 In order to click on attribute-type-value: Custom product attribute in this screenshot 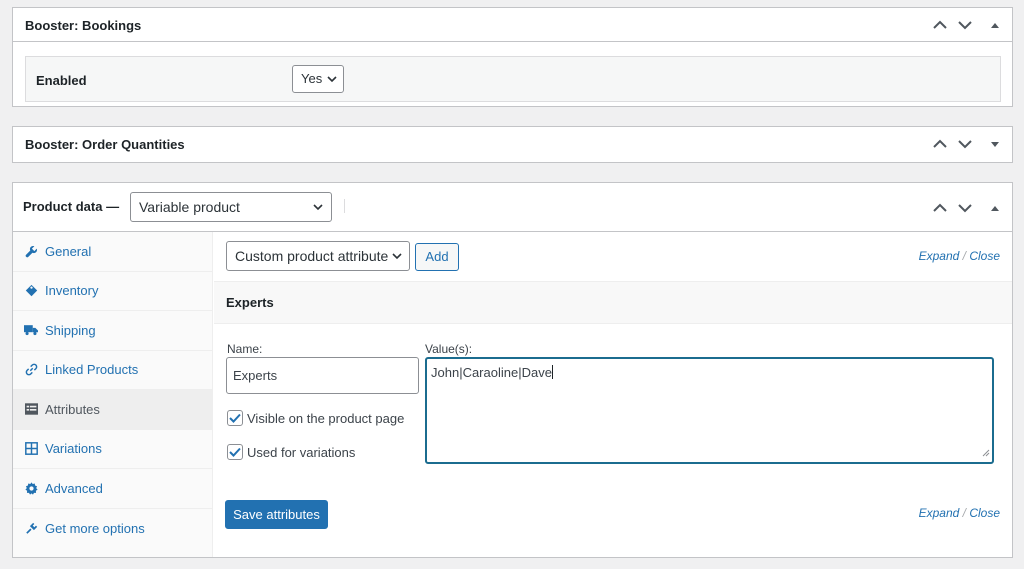, I will do `click(312, 256)`.